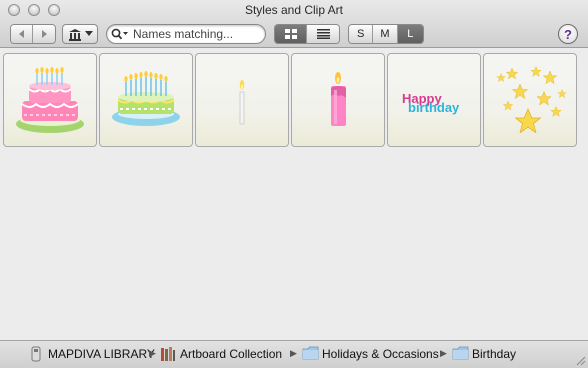  I want to click on clip-art-tile-happy-birthday: Happy birthday, so click(434, 100).